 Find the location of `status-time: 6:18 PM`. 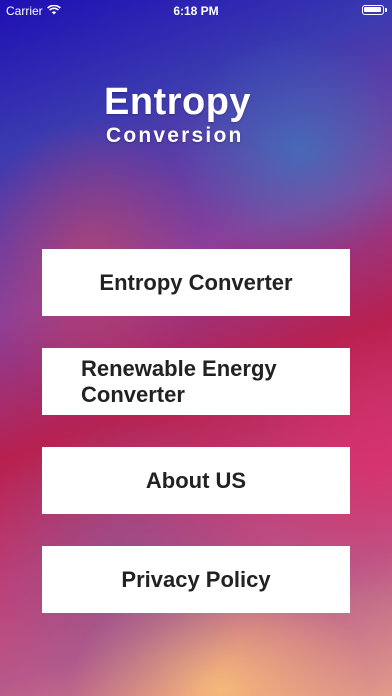

status-time: 6:18 PM is located at coordinates (196, 11).